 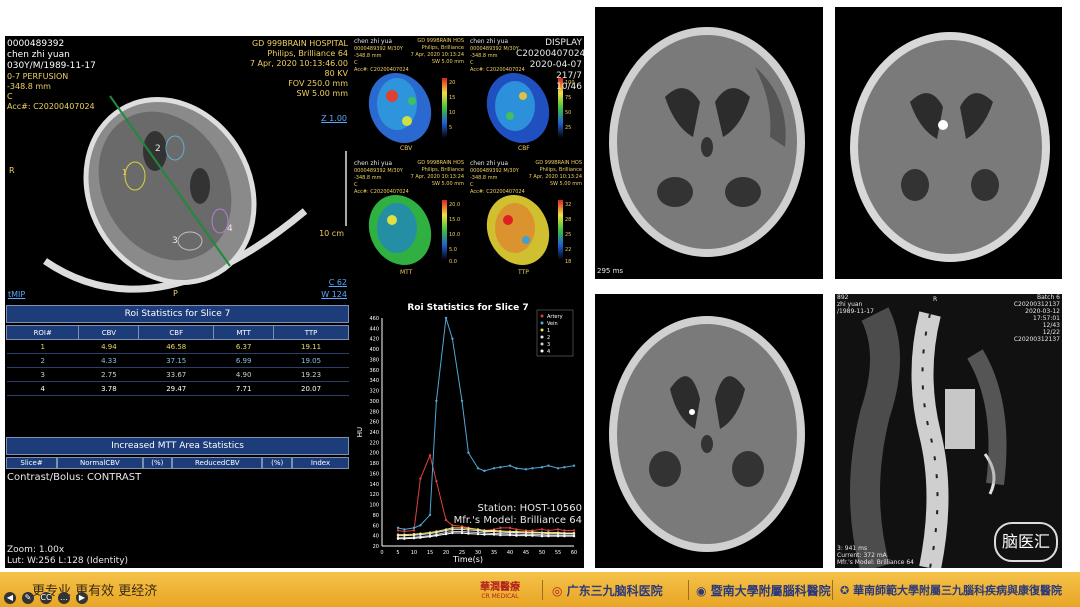 What do you see at coordinates (1042, 311) in the screenshot?
I see `spine-date: 2020-03-12` at bounding box center [1042, 311].